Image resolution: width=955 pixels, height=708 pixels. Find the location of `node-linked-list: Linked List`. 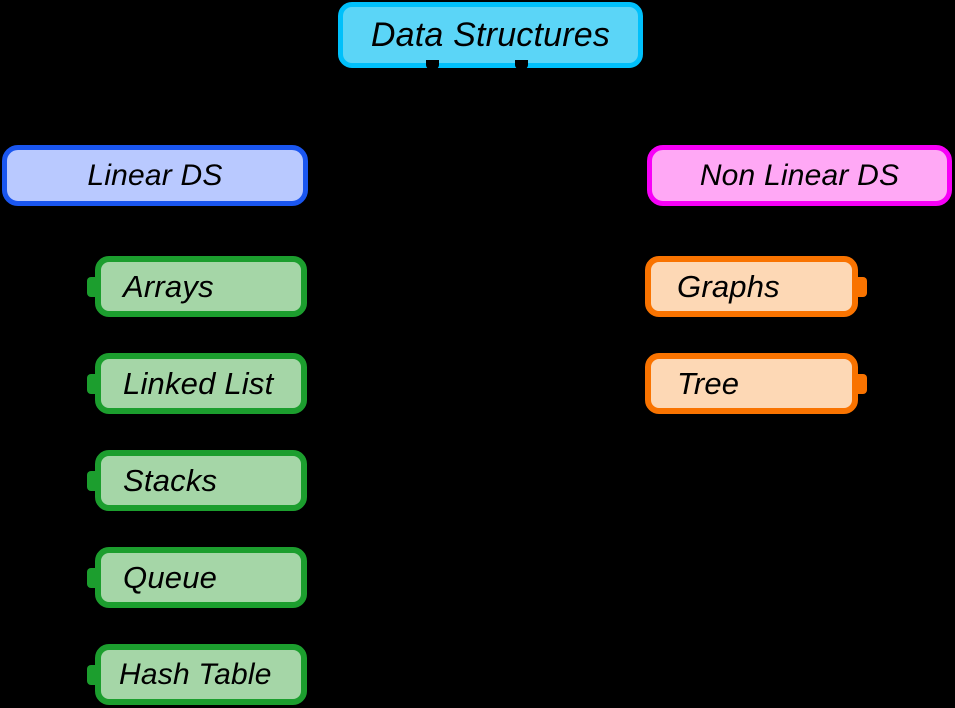

node-linked-list: Linked List is located at coordinates (201, 383).